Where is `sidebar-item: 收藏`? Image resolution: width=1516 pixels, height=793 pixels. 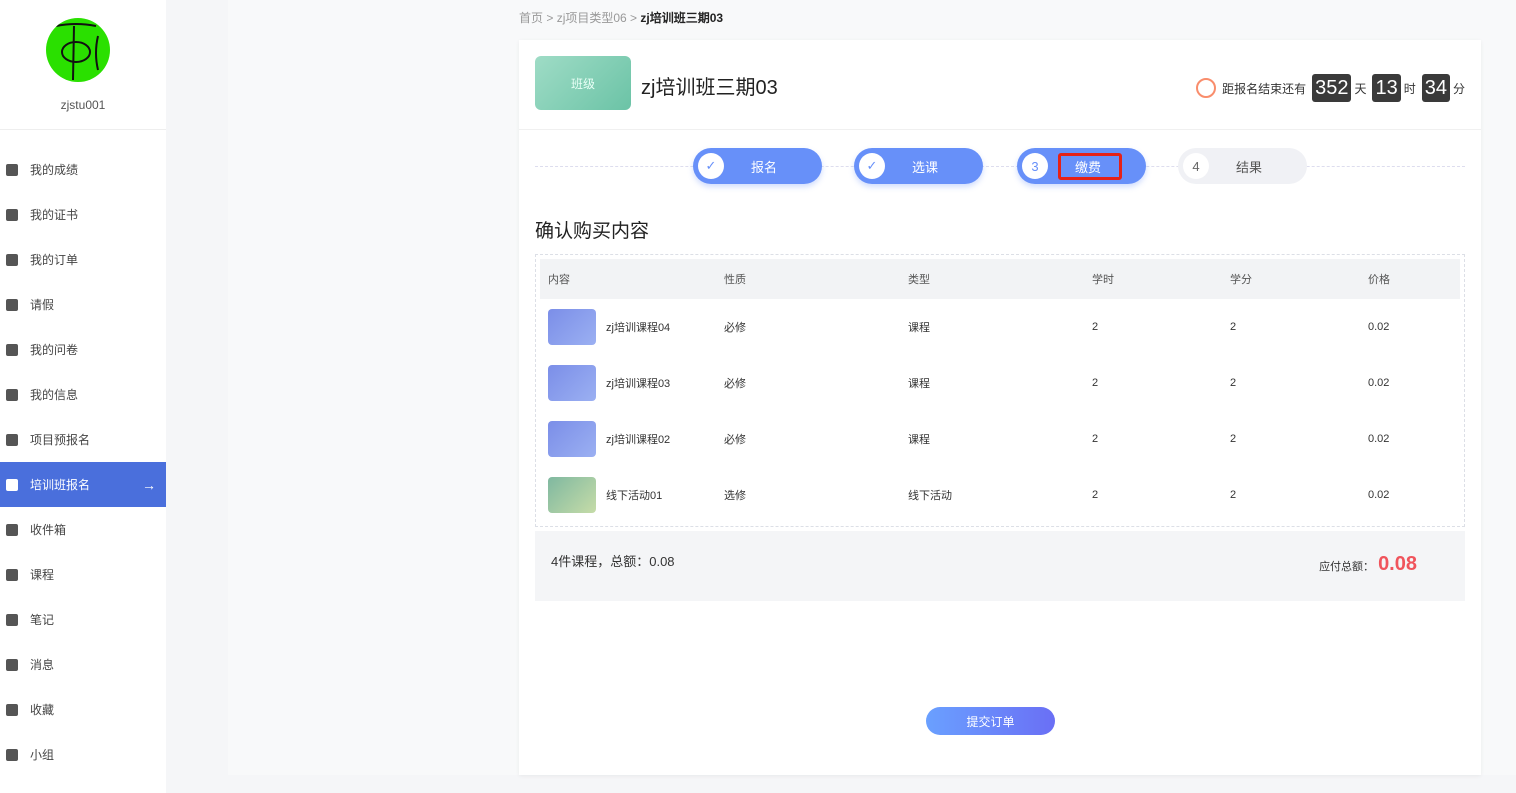
sidebar-item: 收藏 is located at coordinates (83, 709).